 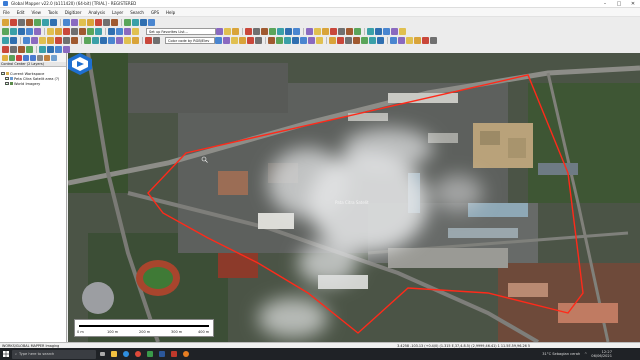 I want to click on menu-layer: Layer, so click(x=117, y=12).